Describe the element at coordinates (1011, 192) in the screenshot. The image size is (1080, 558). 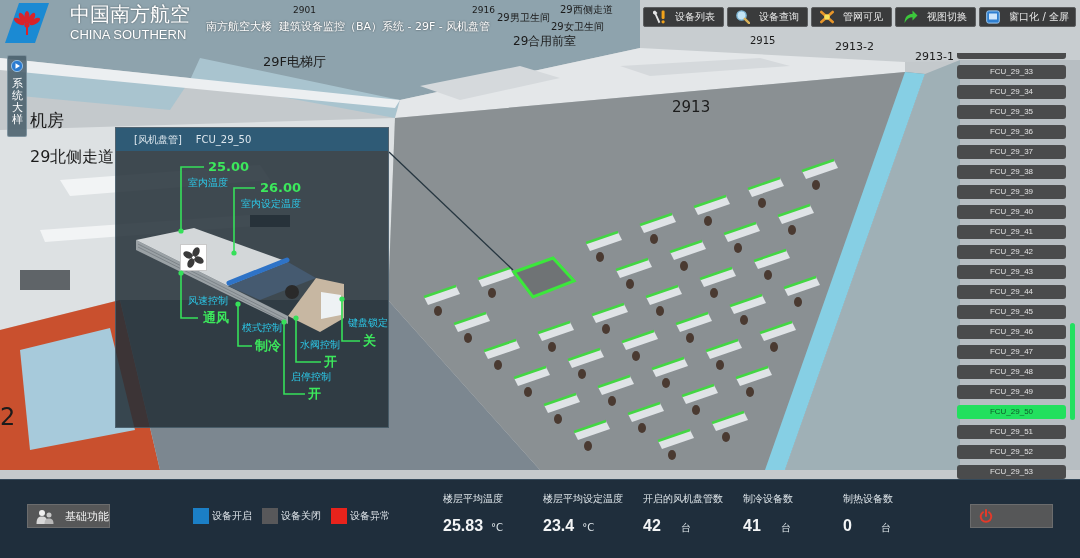
I see `list-item: FCU_29_39` at that location.